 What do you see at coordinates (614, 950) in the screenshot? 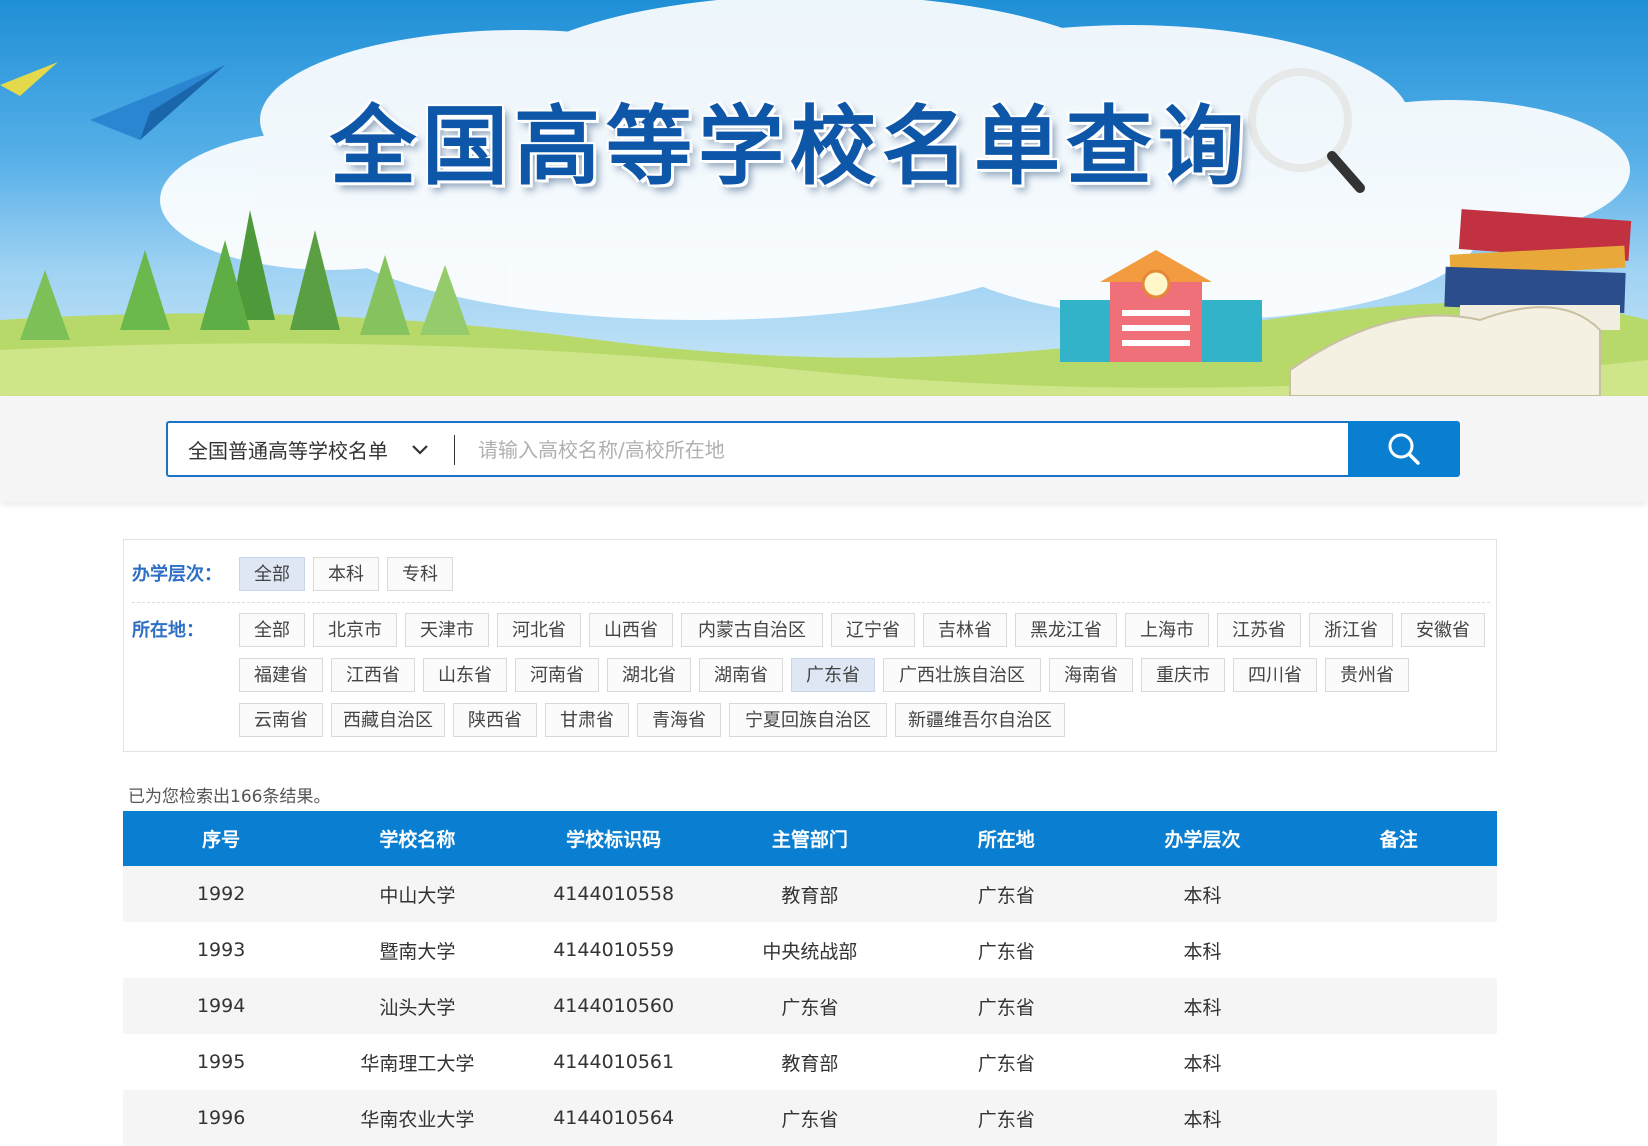
I see `cell-school-code: 4144010559` at bounding box center [614, 950].